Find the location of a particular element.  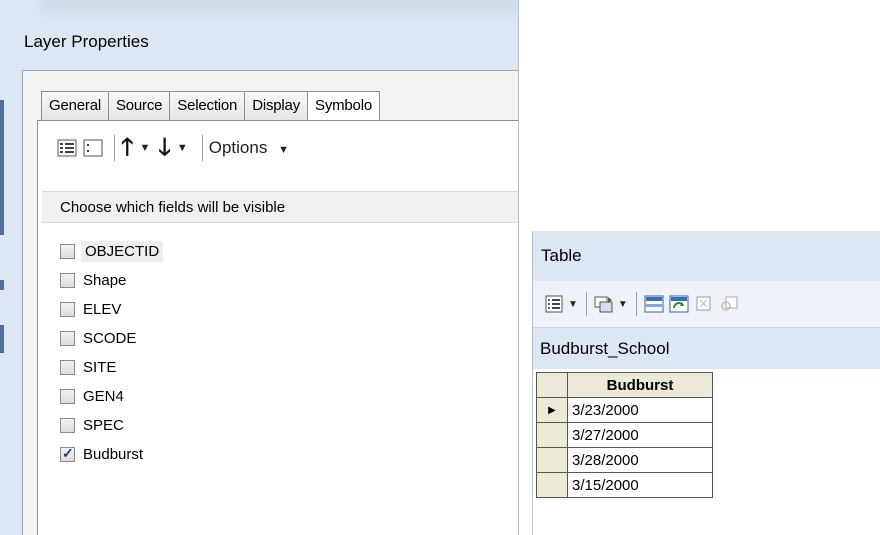

field-checkbox-checked is located at coordinates (67, 453).